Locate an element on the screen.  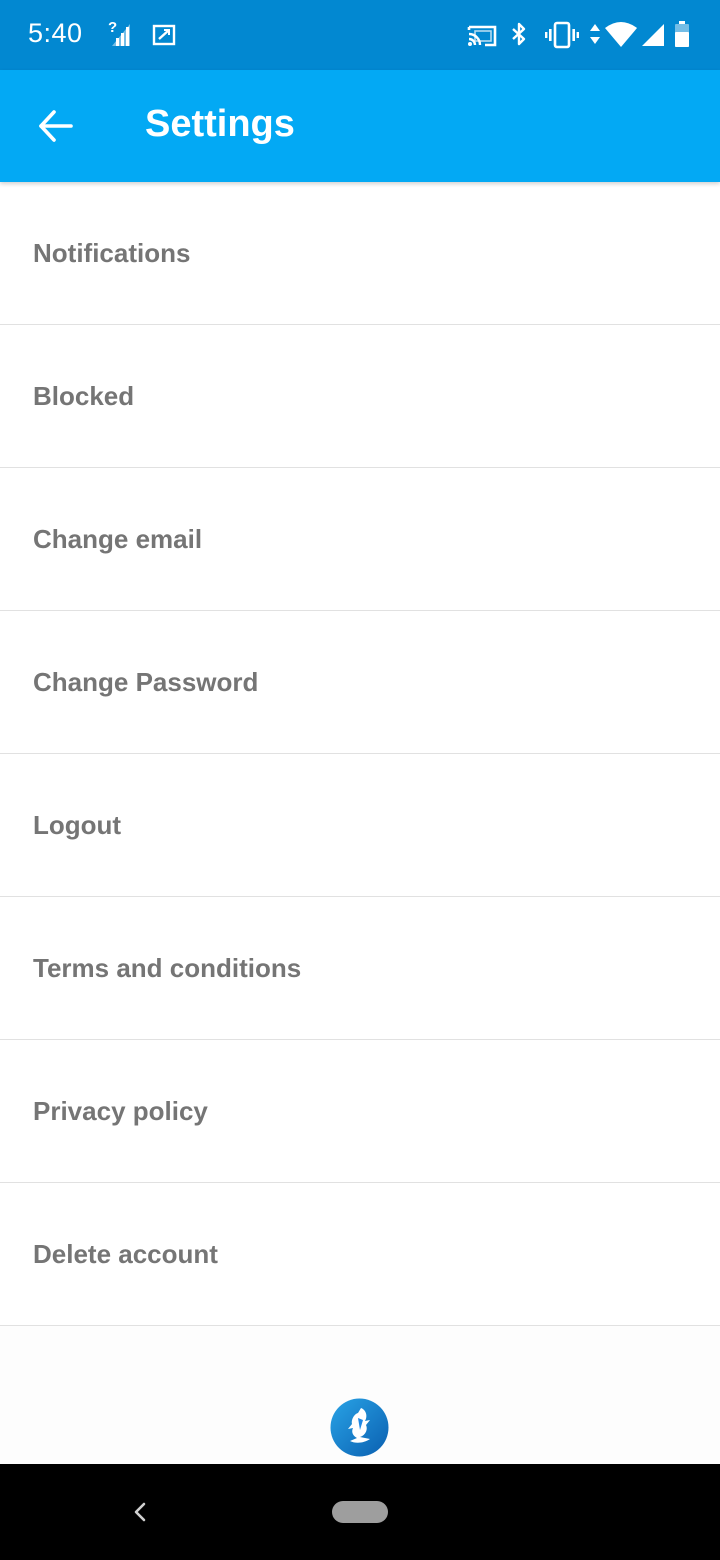
back-button is located at coordinates (56, 126).